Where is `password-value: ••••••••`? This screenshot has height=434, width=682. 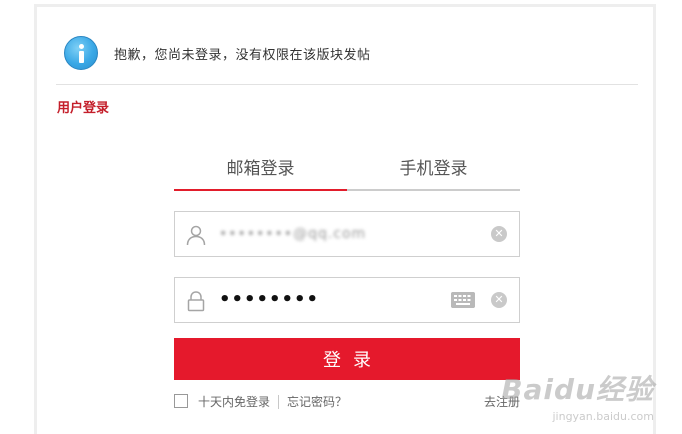
password-value: •••••••• is located at coordinates (269, 299).